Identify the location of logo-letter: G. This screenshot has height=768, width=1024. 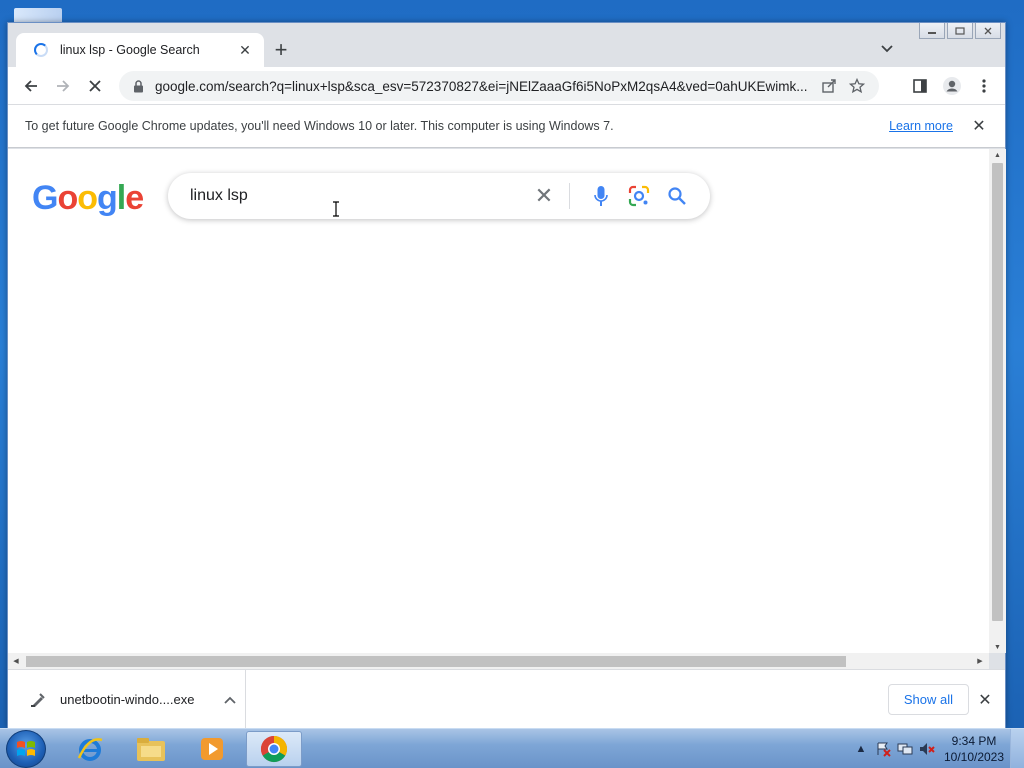
(45, 198).